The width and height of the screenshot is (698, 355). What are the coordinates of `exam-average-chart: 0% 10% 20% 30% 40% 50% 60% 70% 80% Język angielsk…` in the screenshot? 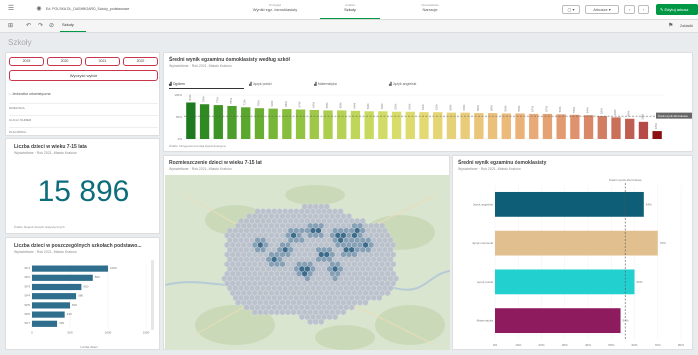 It's located at (578, 262).